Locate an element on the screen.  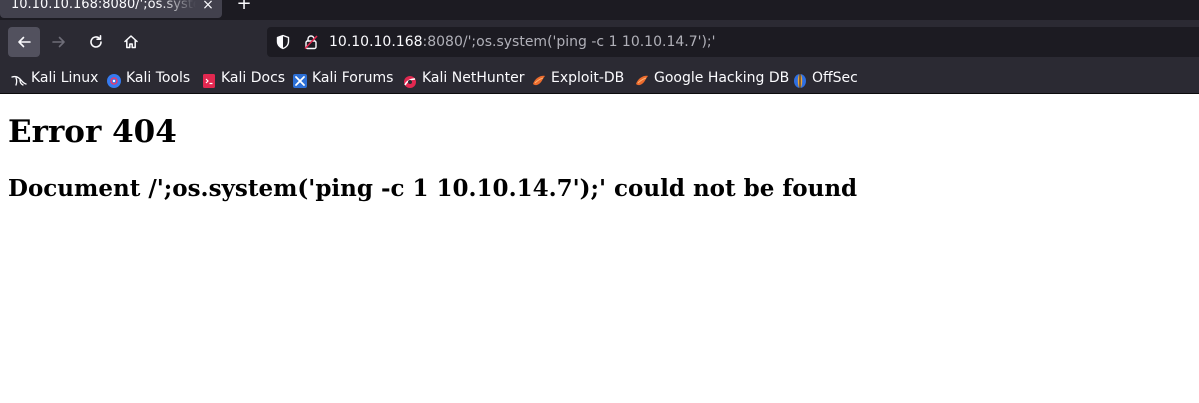
bookmark-label: Kali Linux is located at coordinates (65, 78).